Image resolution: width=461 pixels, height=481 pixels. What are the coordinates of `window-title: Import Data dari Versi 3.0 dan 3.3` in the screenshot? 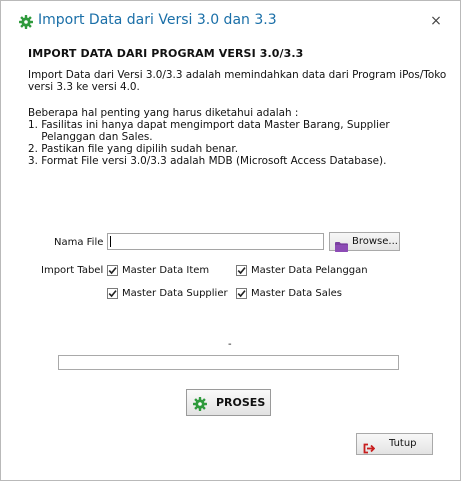 It's located at (157, 20).